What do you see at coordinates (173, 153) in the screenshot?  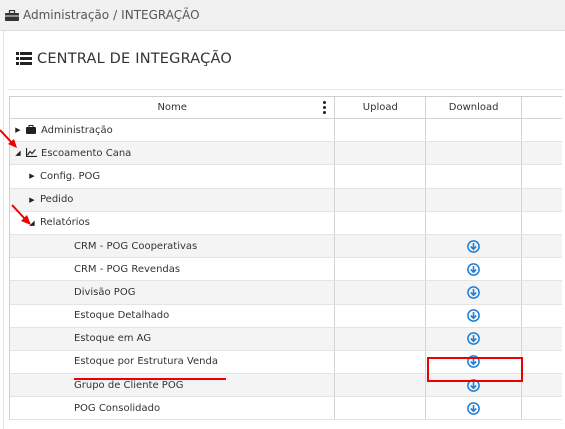 I see `cell-name: ◢ Escoamento Cana` at bounding box center [173, 153].